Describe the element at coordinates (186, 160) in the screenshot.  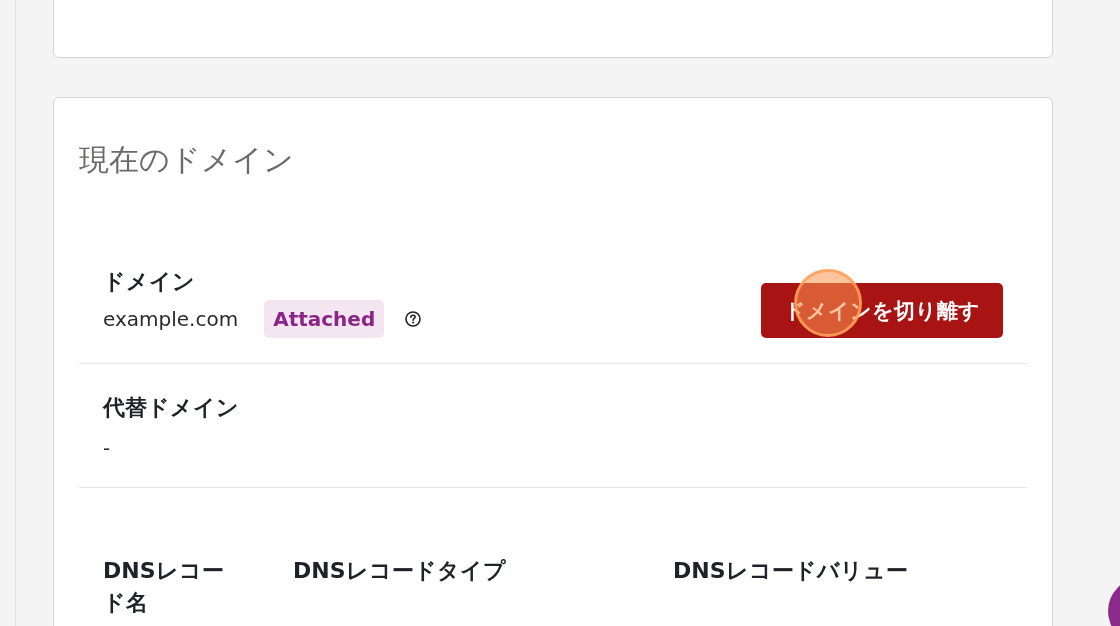
I see `section-title: 現在のドメイン` at that location.